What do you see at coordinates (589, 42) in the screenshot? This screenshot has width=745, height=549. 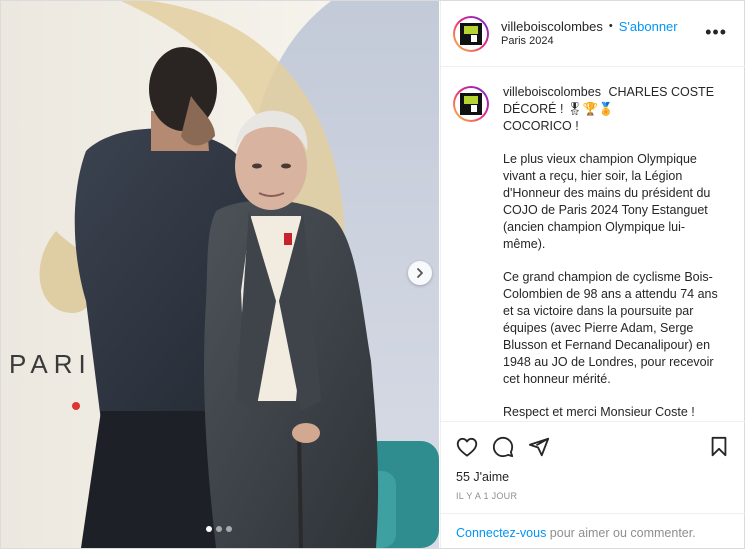 I see `location: Paris 2024` at bounding box center [589, 42].